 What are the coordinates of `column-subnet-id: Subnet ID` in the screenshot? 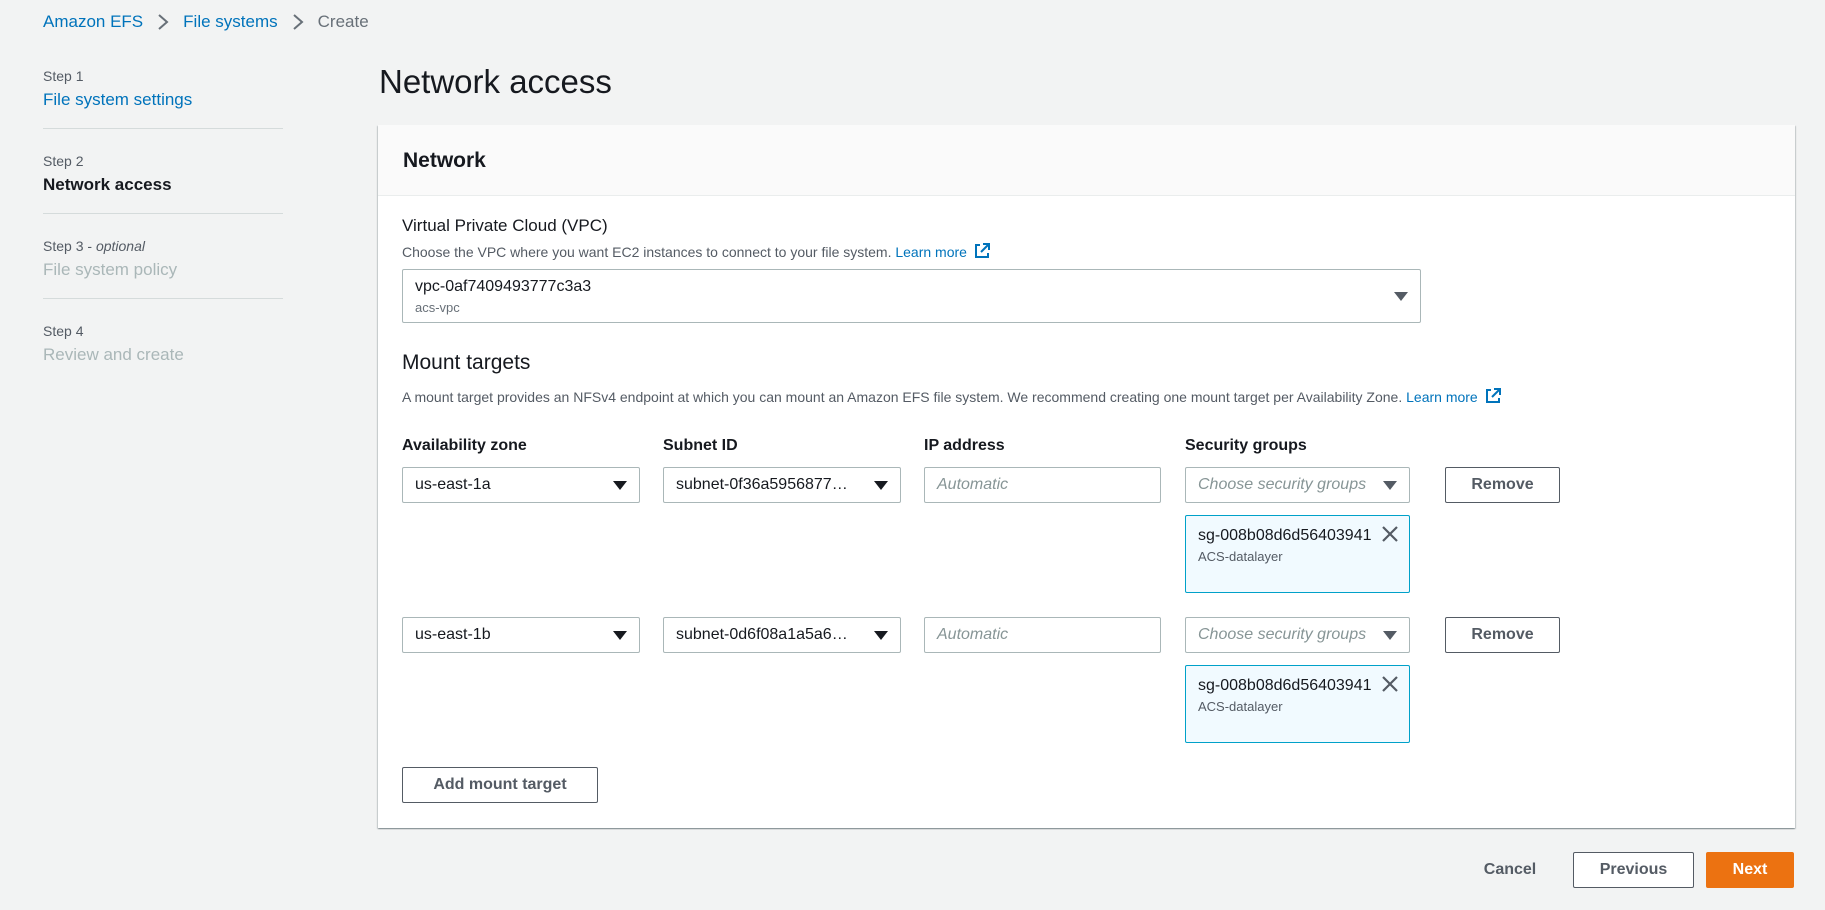 It's located at (700, 445).